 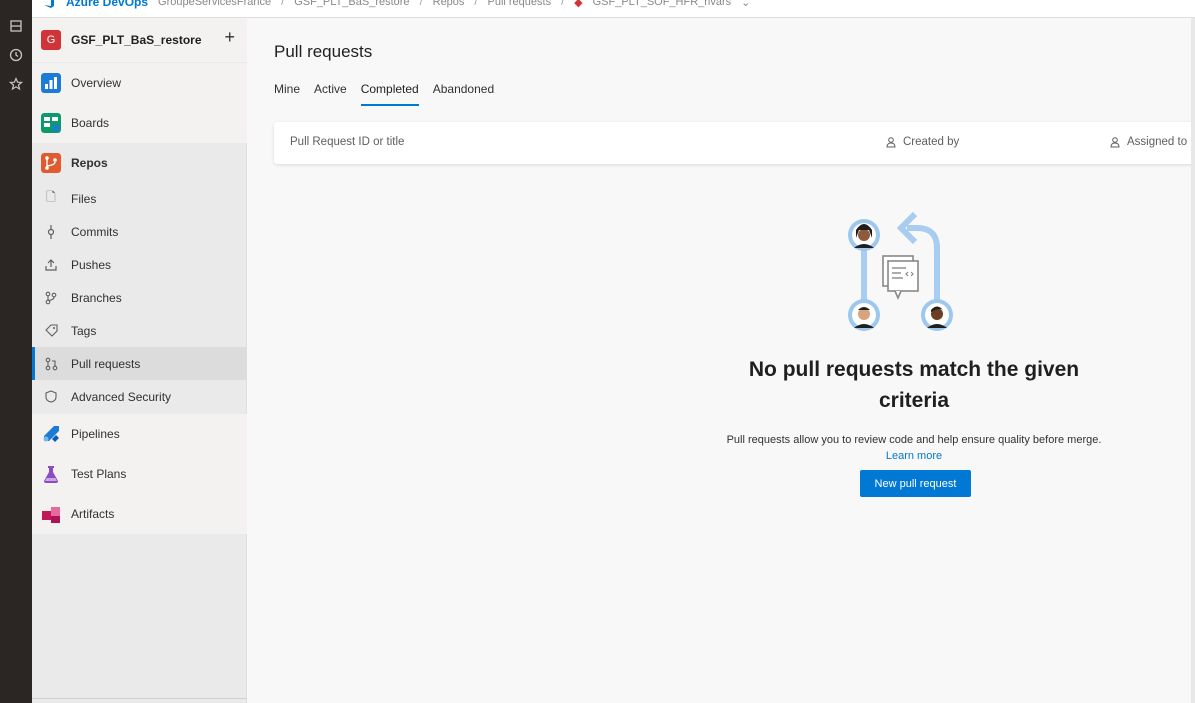 What do you see at coordinates (84, 198) in the screenshot?
I see `sidebar-item-label: Files` at bounding box center [84, 198].